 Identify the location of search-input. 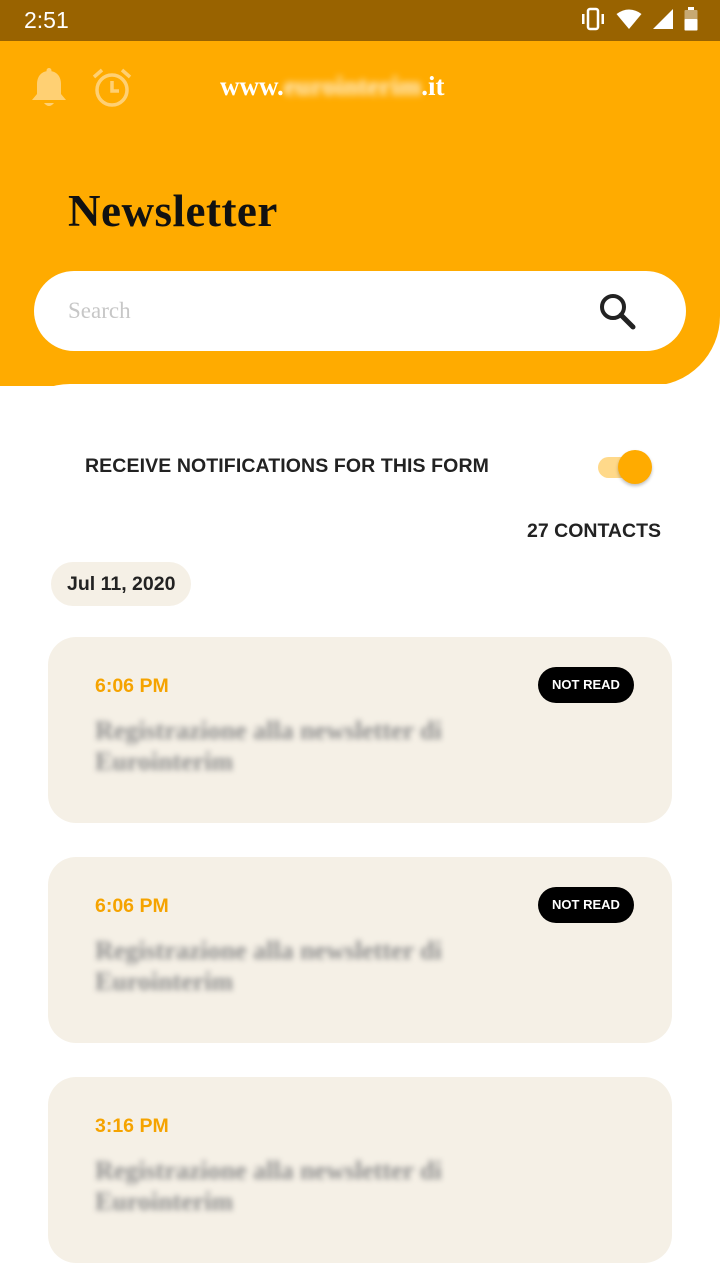
(318, 311).